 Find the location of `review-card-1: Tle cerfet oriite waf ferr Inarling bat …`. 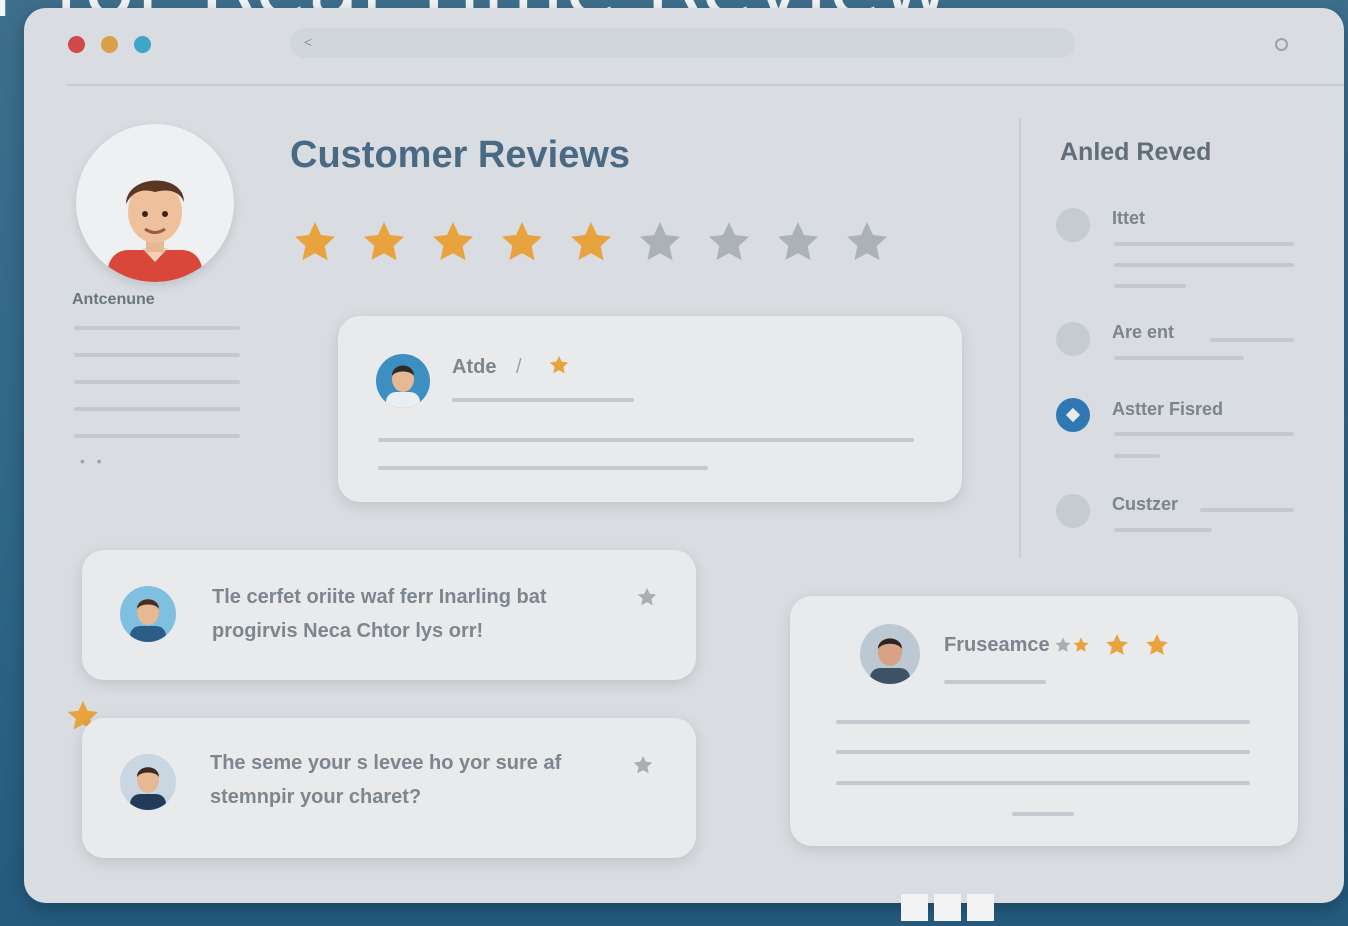

review-card-1: Tle cerfet oriite waf ferr Inarling bat … is located at coordinates (389, 615).